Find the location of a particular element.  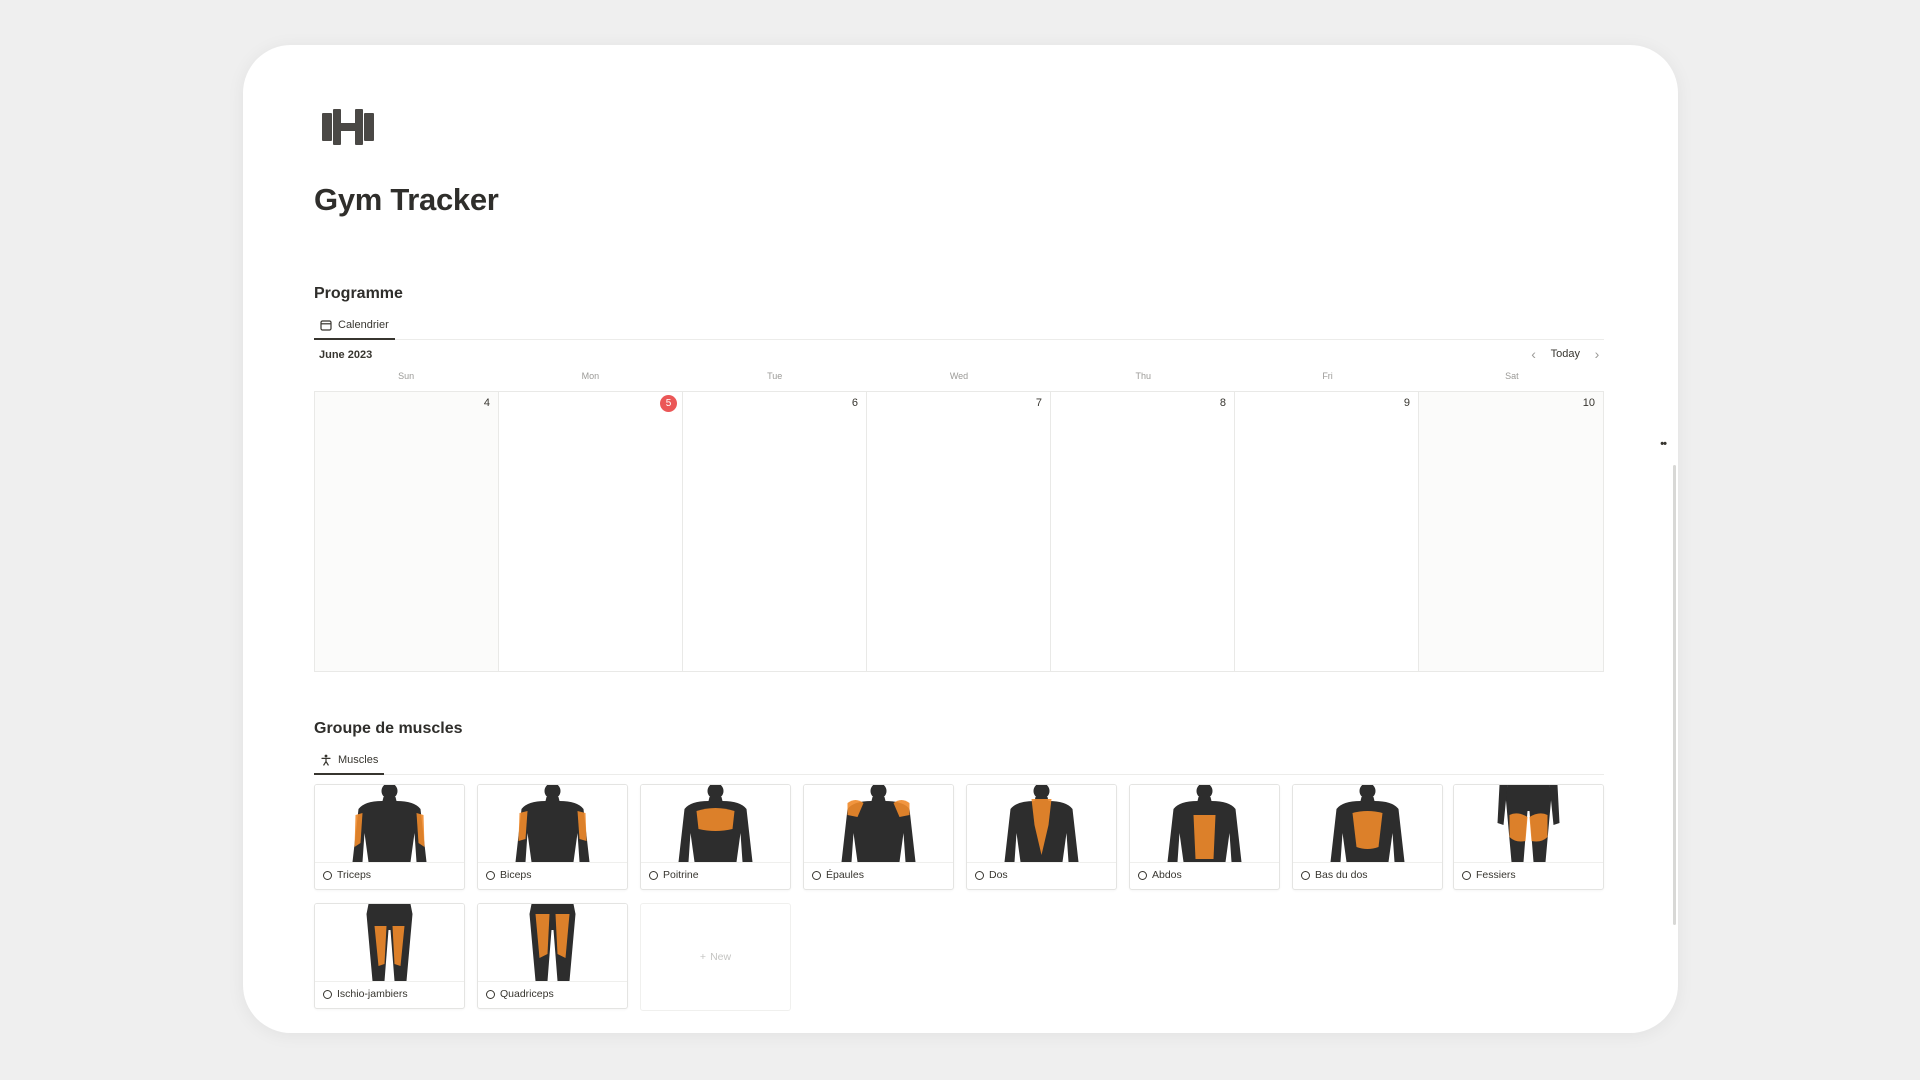

today-button: Today is located at coordinates (1565, 354).